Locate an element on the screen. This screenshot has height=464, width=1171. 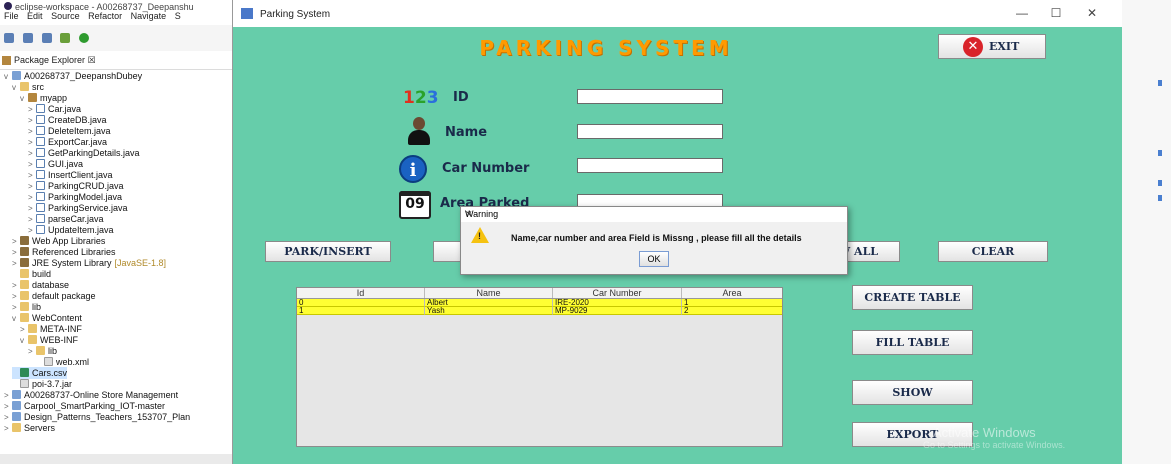
tree-item-label: A00268737_DeepanshDubey is located at coordinates (83, 76).